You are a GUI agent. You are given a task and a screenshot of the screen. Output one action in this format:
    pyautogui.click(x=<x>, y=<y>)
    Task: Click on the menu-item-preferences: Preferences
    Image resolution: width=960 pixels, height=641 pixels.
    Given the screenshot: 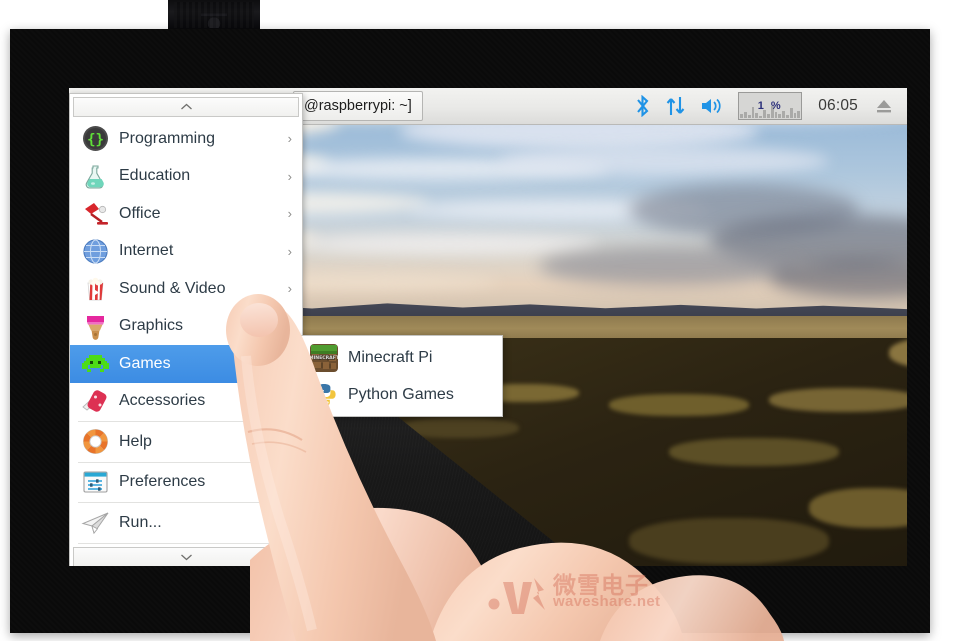 What is the action you would take?
    pyautogui.click(x=186, y=483)
    